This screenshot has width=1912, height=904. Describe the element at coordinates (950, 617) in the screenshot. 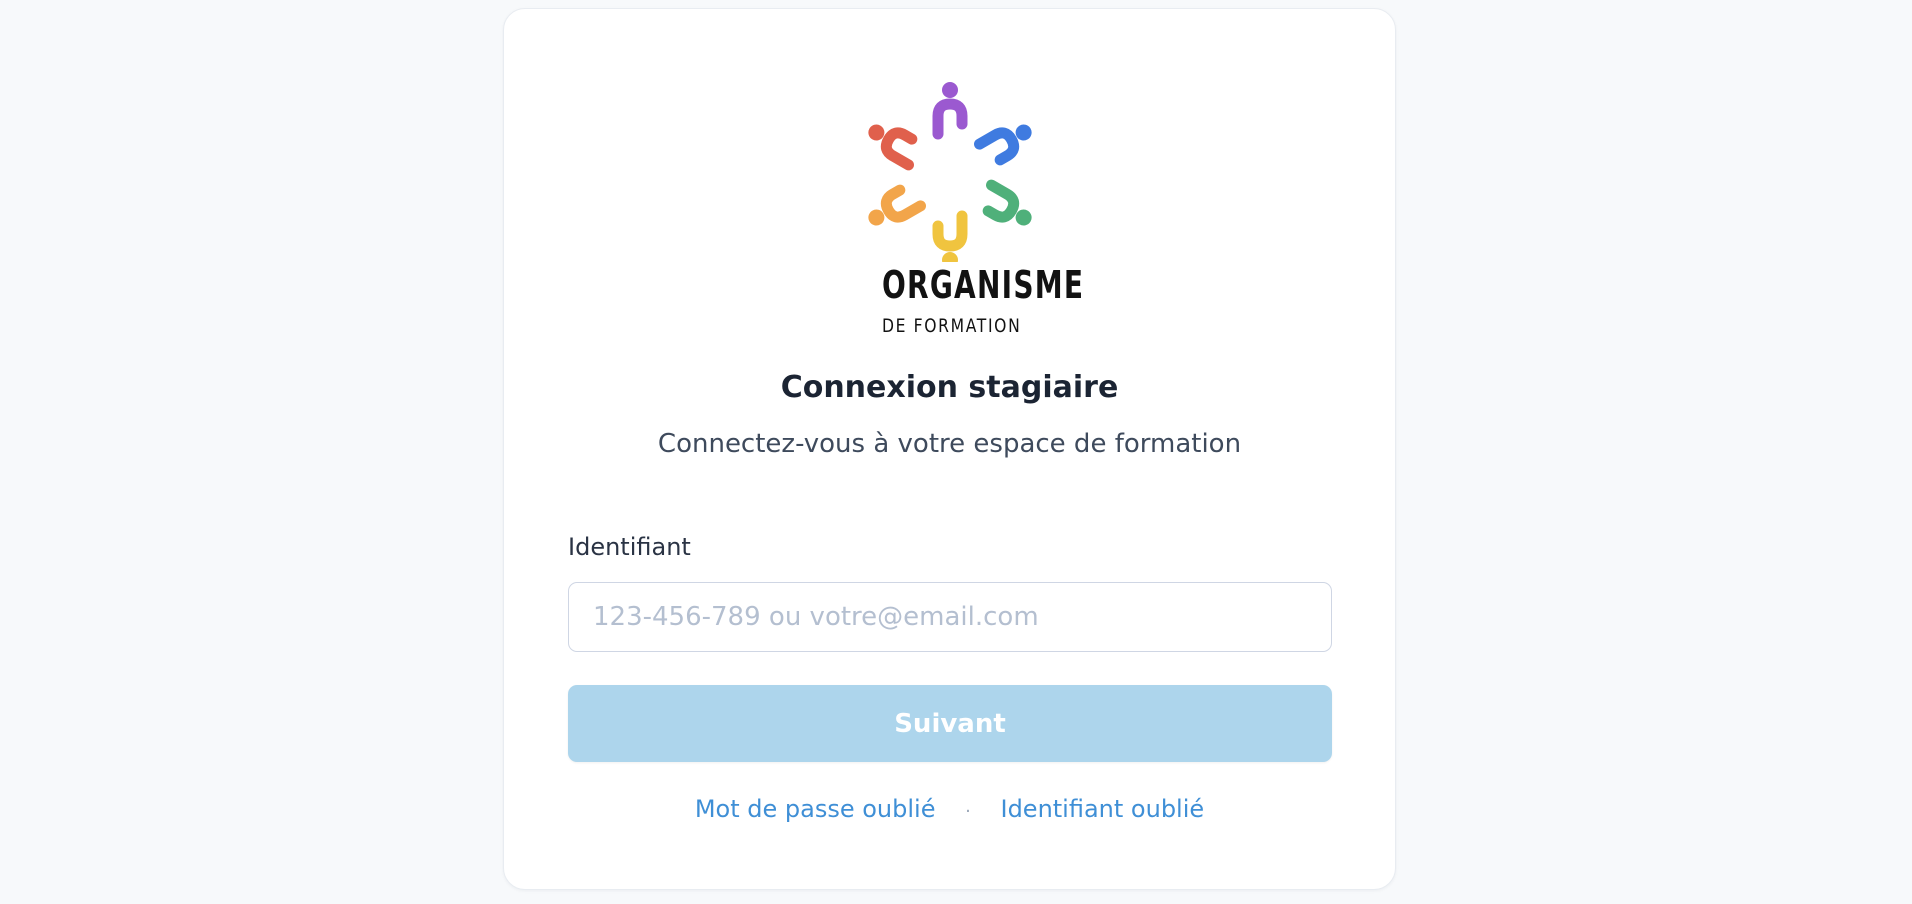

I see `identifier-input` at that location.